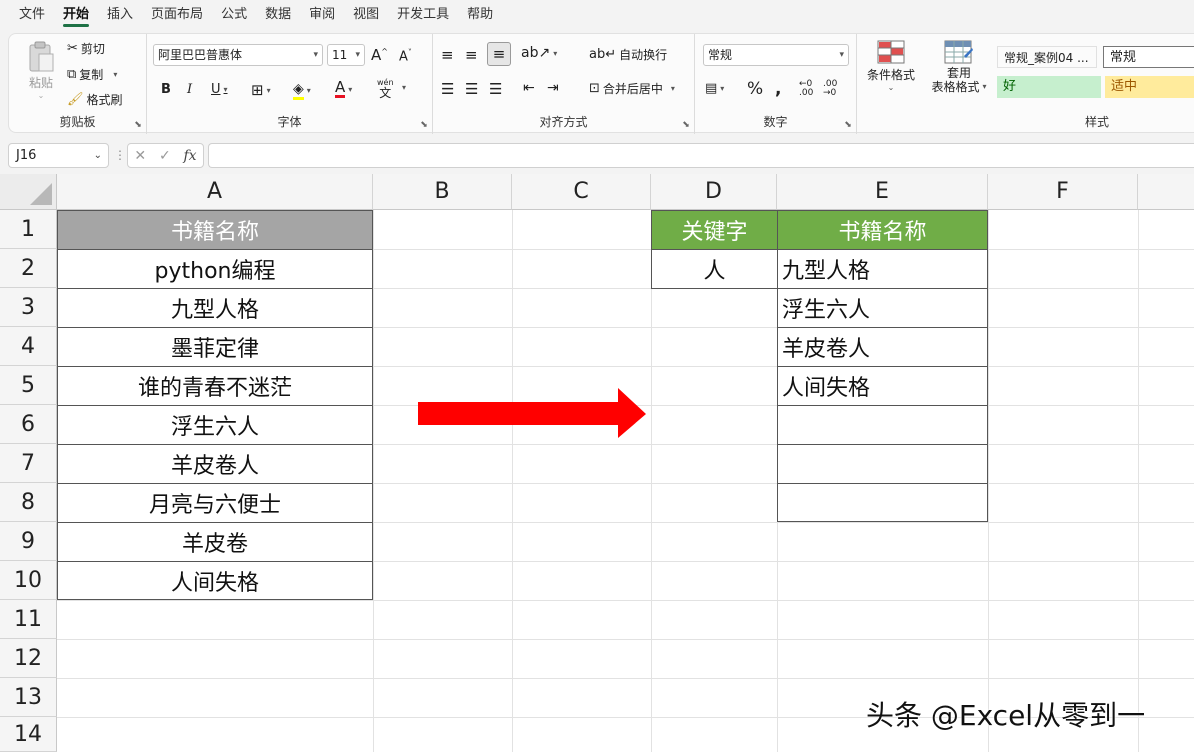 The width and height of the screenshot is (1194, 752). What do you see at coordinates (32, 15) in the screenshot?
I see `tab-file: 文件` at bounding box center [32, 15].